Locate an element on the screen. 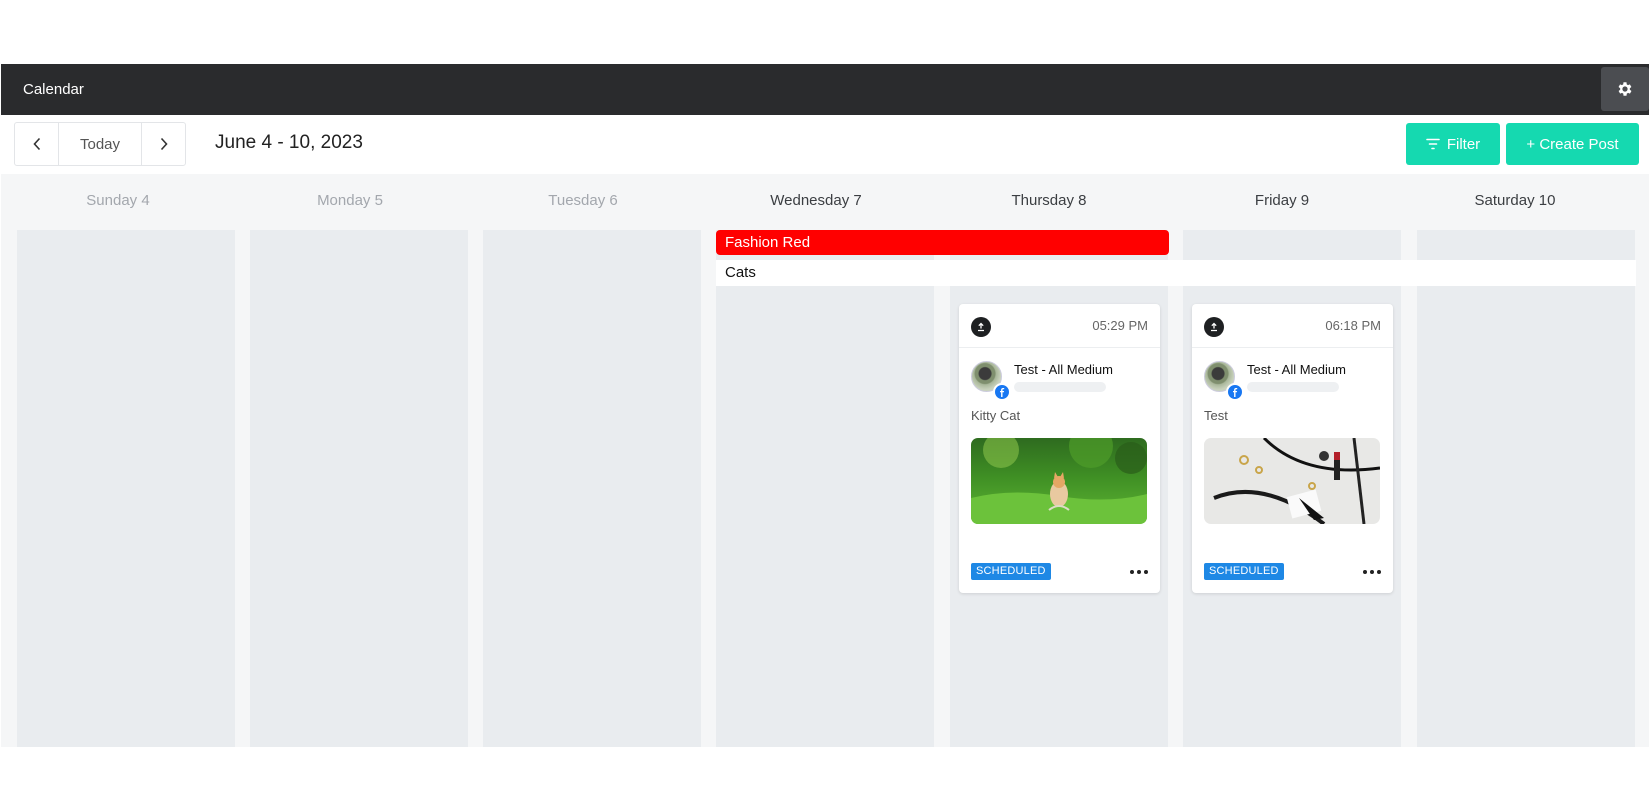 The width and height of the screenshot is (1650, 810). day-column-wednesday is located at coordinates (825, 488).